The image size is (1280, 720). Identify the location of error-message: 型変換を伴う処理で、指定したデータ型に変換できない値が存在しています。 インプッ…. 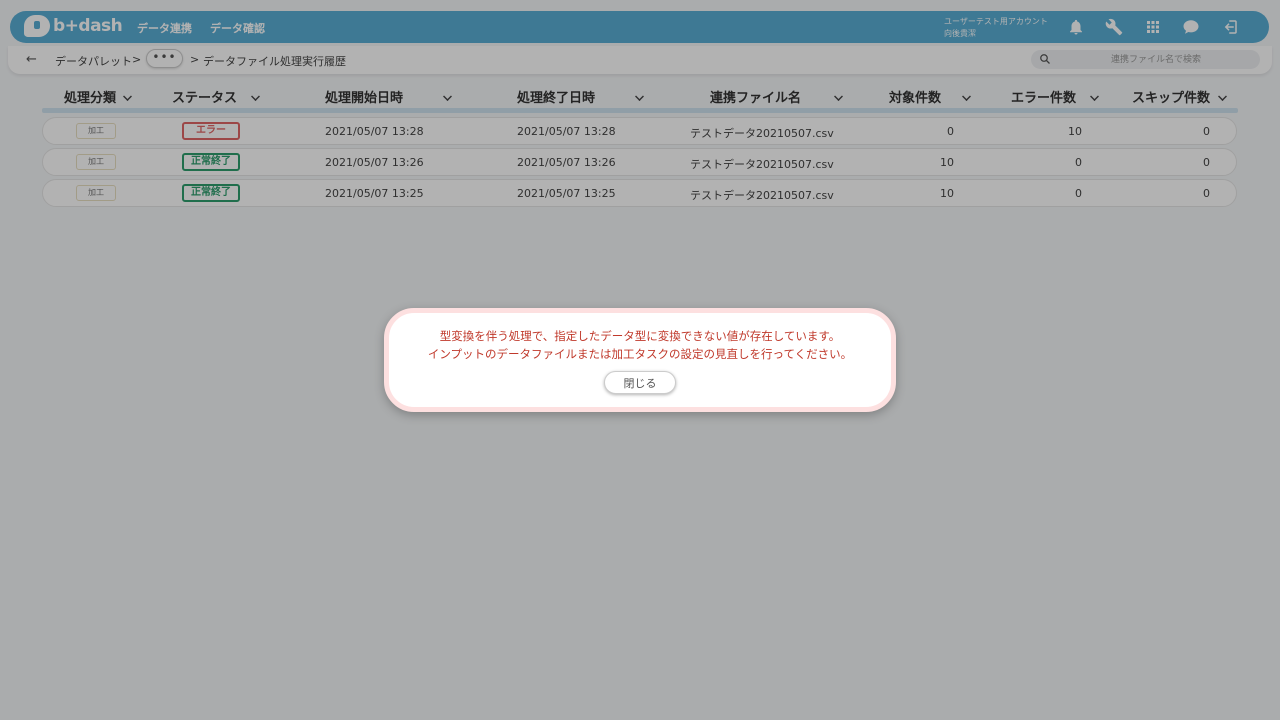
(640, 345).